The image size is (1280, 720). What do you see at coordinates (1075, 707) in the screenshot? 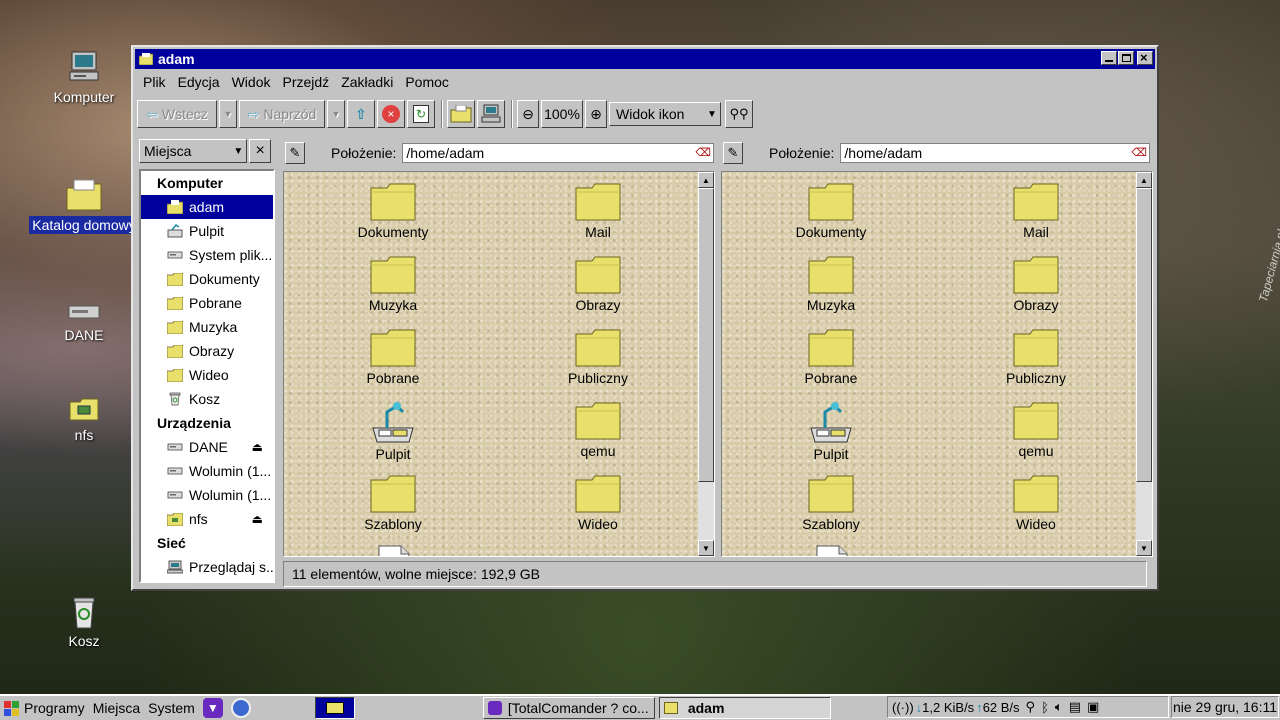
I see `clipboard-icon: ▤` at bounding box center [1075, 707].